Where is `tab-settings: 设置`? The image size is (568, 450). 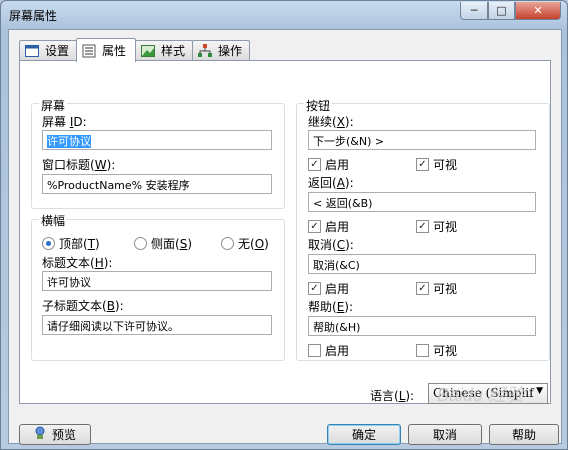
tab-settings: 设置 is located at coordinates (48, 50).